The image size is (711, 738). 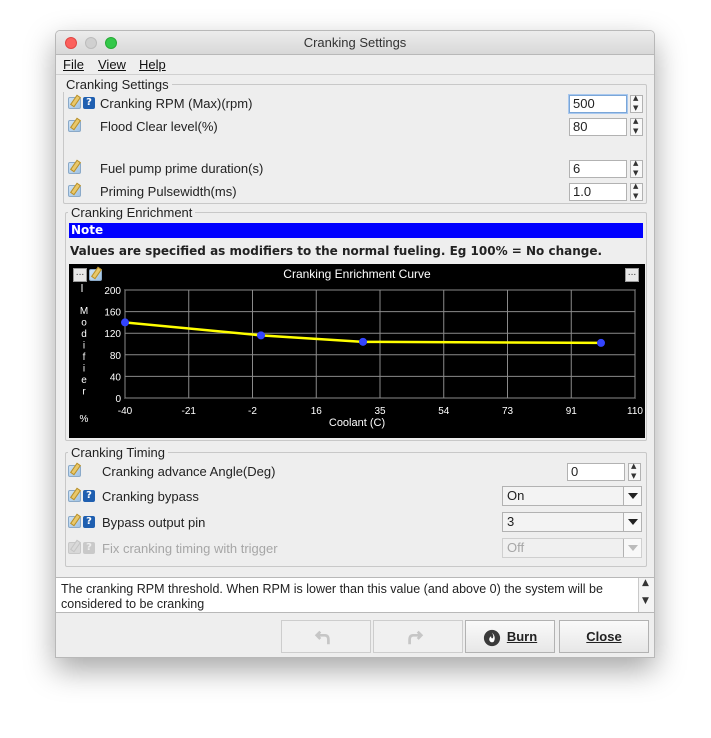 I want to click on undo-button, so click(x=326, y=636).